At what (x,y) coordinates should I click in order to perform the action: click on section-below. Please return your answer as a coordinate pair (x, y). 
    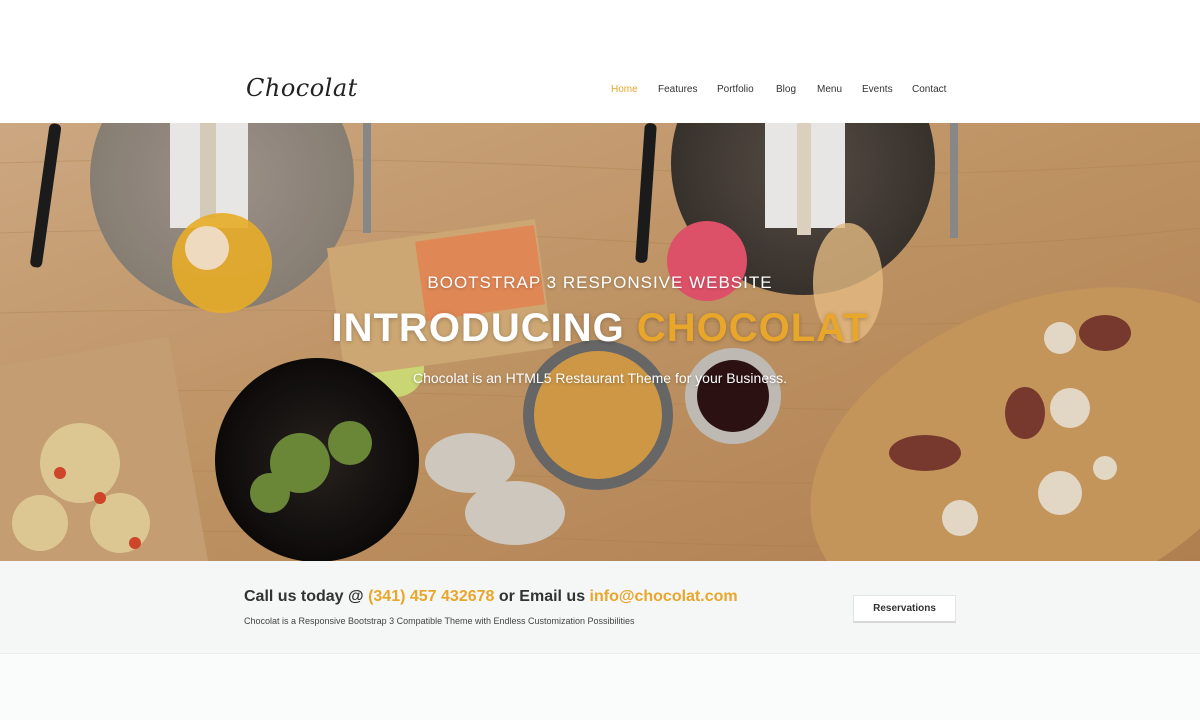
    Looking at the image, I should click on (600, 687).